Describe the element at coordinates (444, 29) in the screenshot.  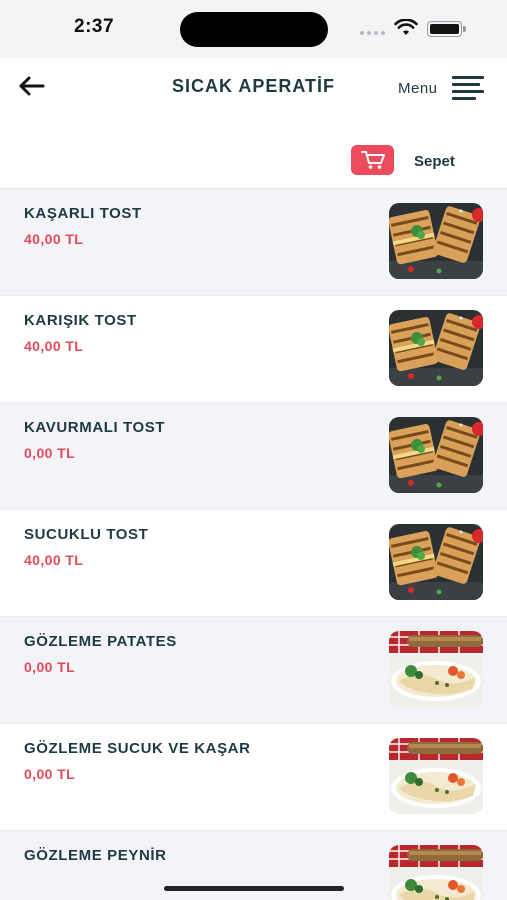
I see `battery-icon` at that location.